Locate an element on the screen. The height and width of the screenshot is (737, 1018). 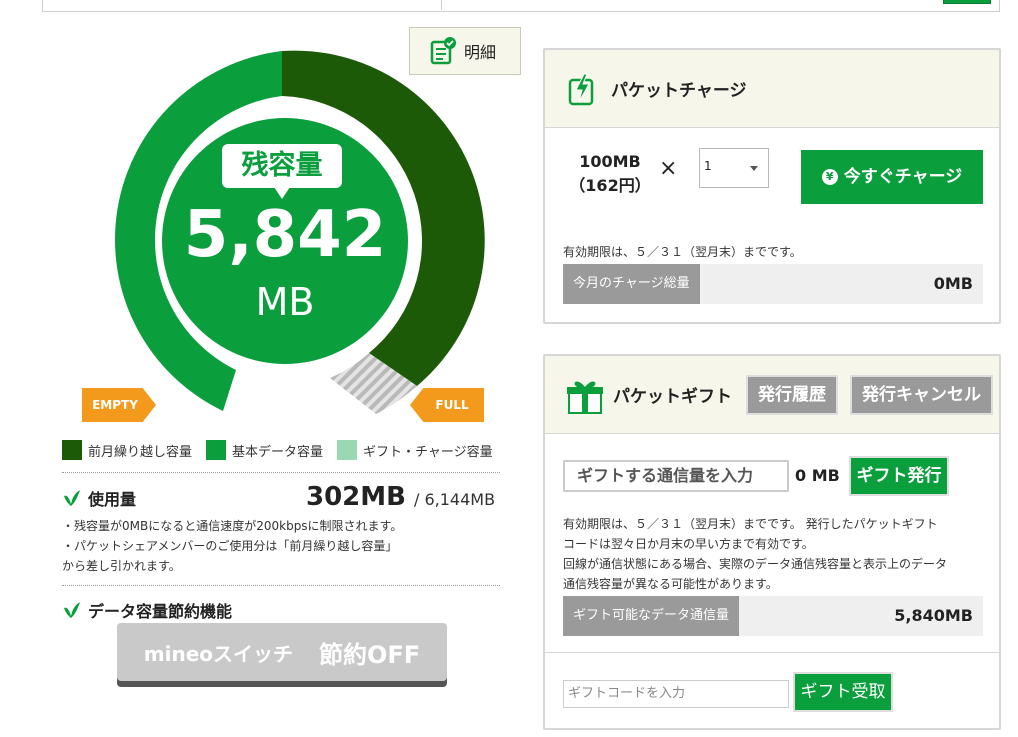
gift-receive-button: ギフト受取 is located at coordinates (843, 692).